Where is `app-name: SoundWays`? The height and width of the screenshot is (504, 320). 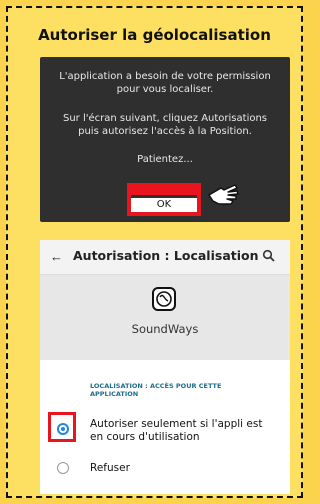 app-name: SoundWays is located at coordinates (165, 329).